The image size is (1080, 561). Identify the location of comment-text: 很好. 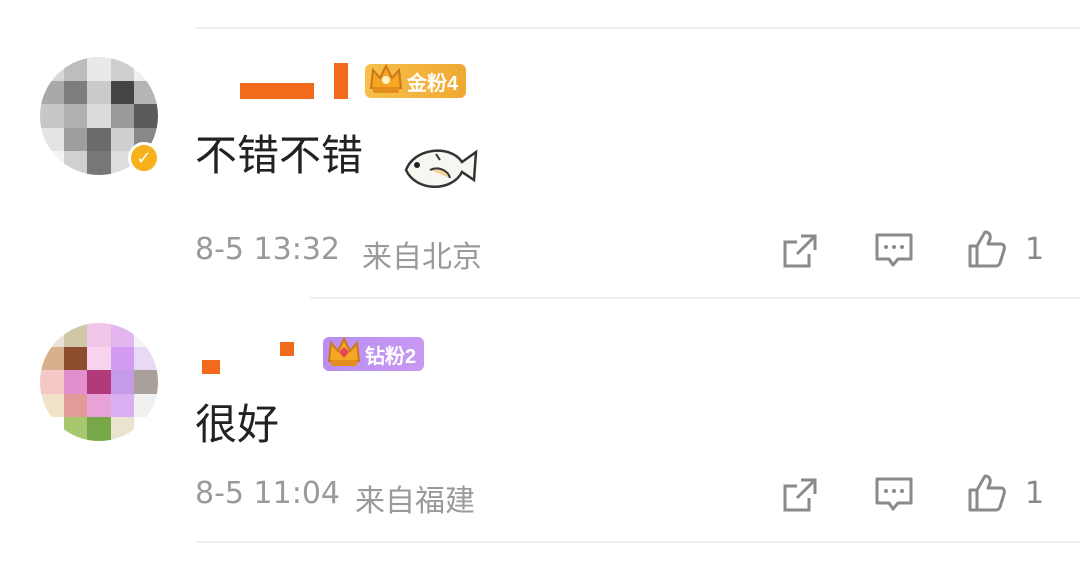
(237, 424).